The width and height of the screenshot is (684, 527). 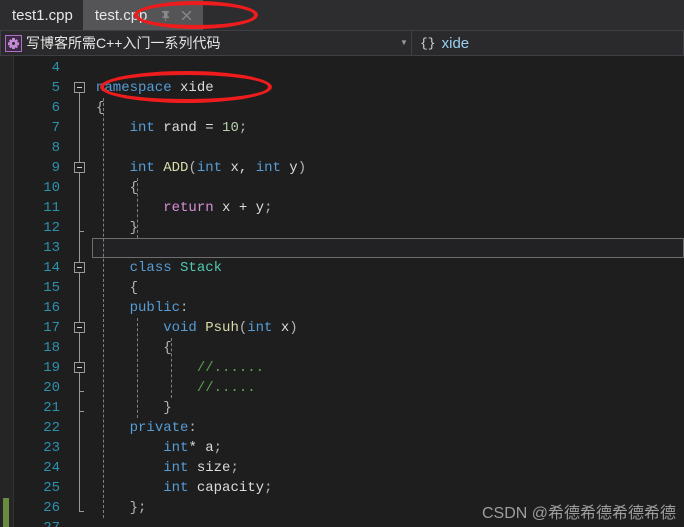 I want to click on code-line: public:, so click(x=142, y=308).